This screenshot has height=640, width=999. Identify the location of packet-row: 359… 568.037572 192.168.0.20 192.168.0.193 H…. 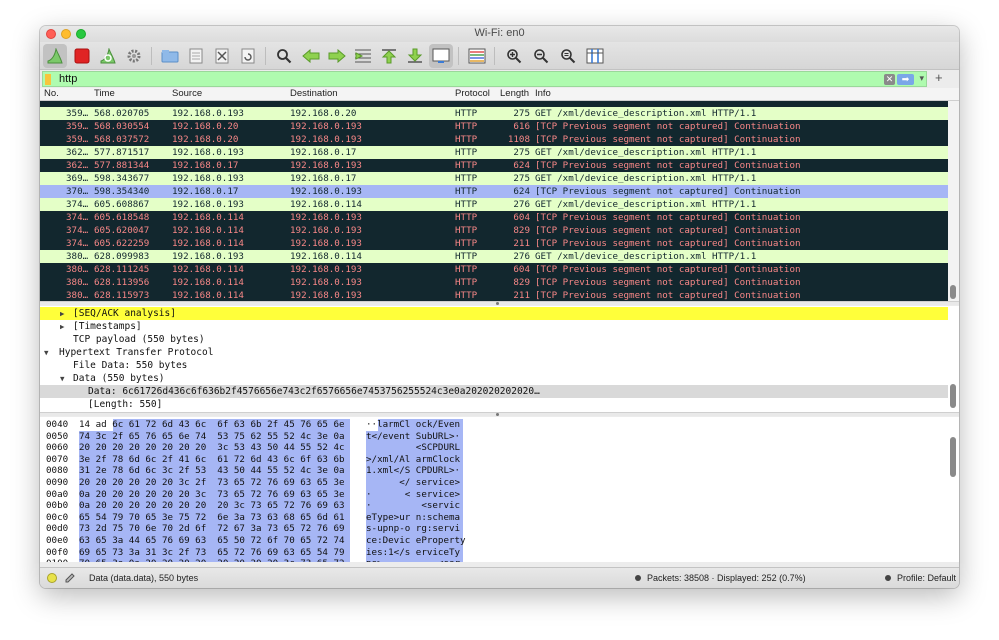
(494, 139).